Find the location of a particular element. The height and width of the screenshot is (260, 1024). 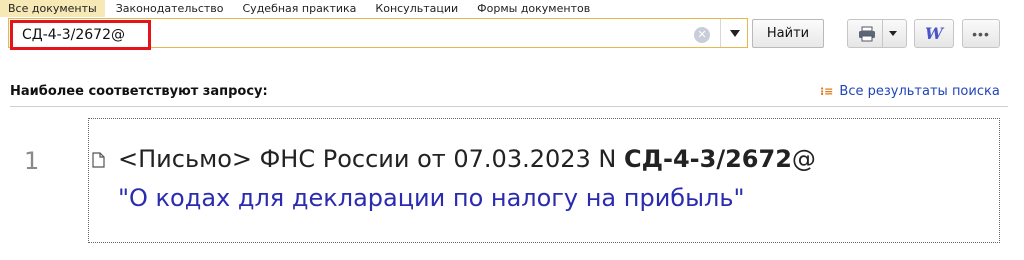

word-icon: W is located at coordinates (934, 33).